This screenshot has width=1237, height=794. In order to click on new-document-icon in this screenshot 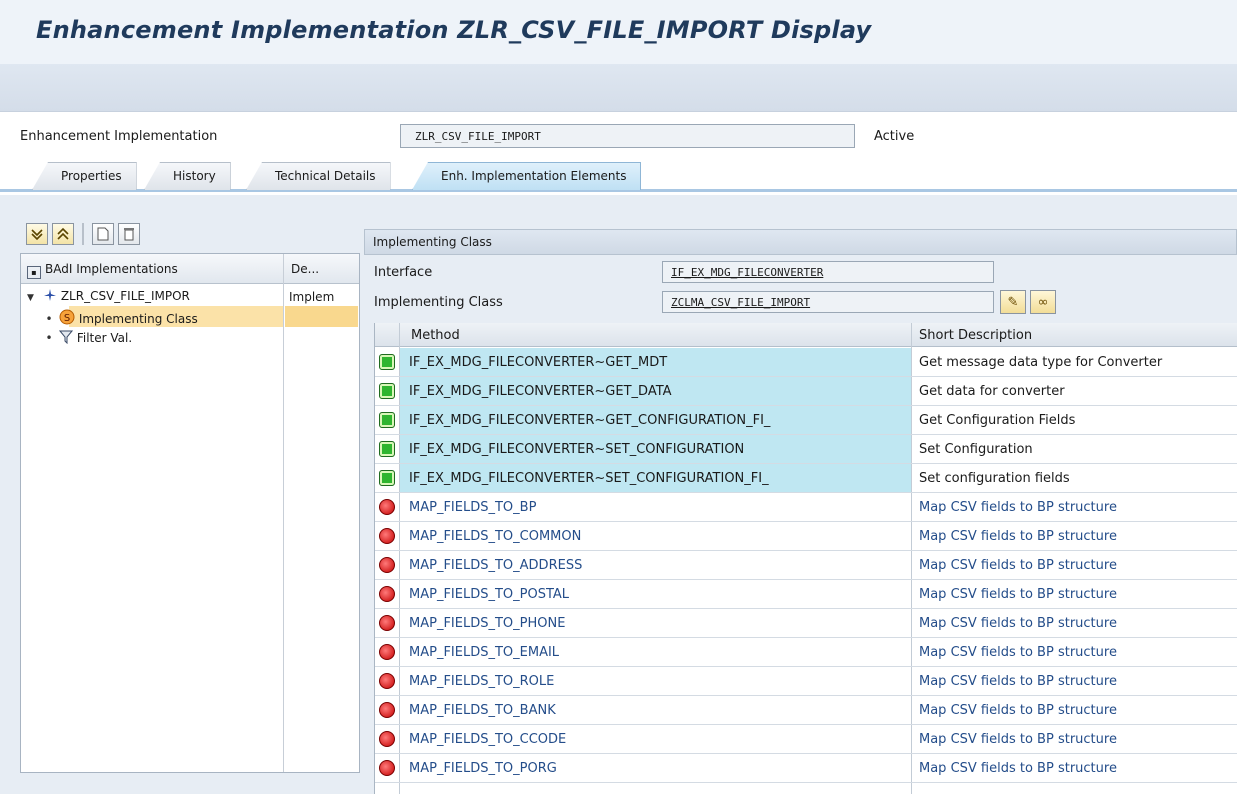, I will do `click(103, 234)`.